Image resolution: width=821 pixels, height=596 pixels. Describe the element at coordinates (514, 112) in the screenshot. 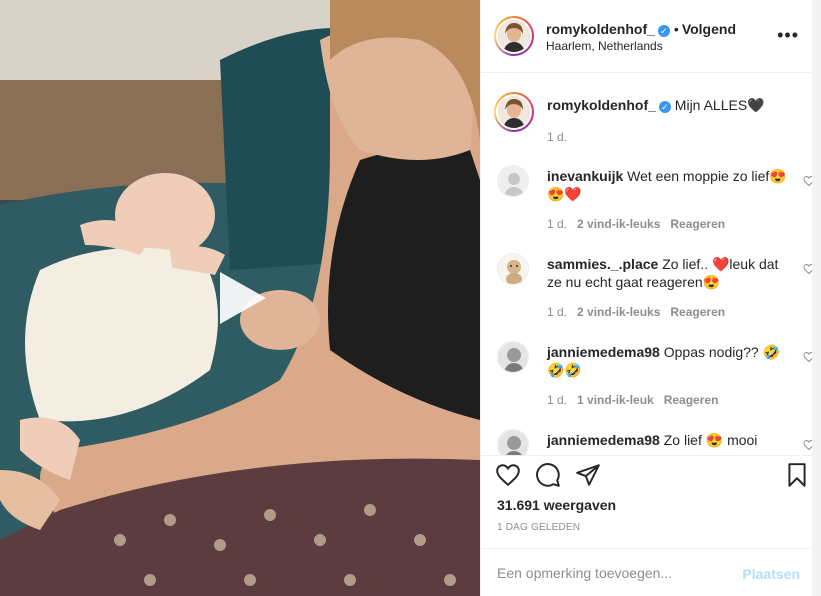

I see `caption-avatar` at that location.